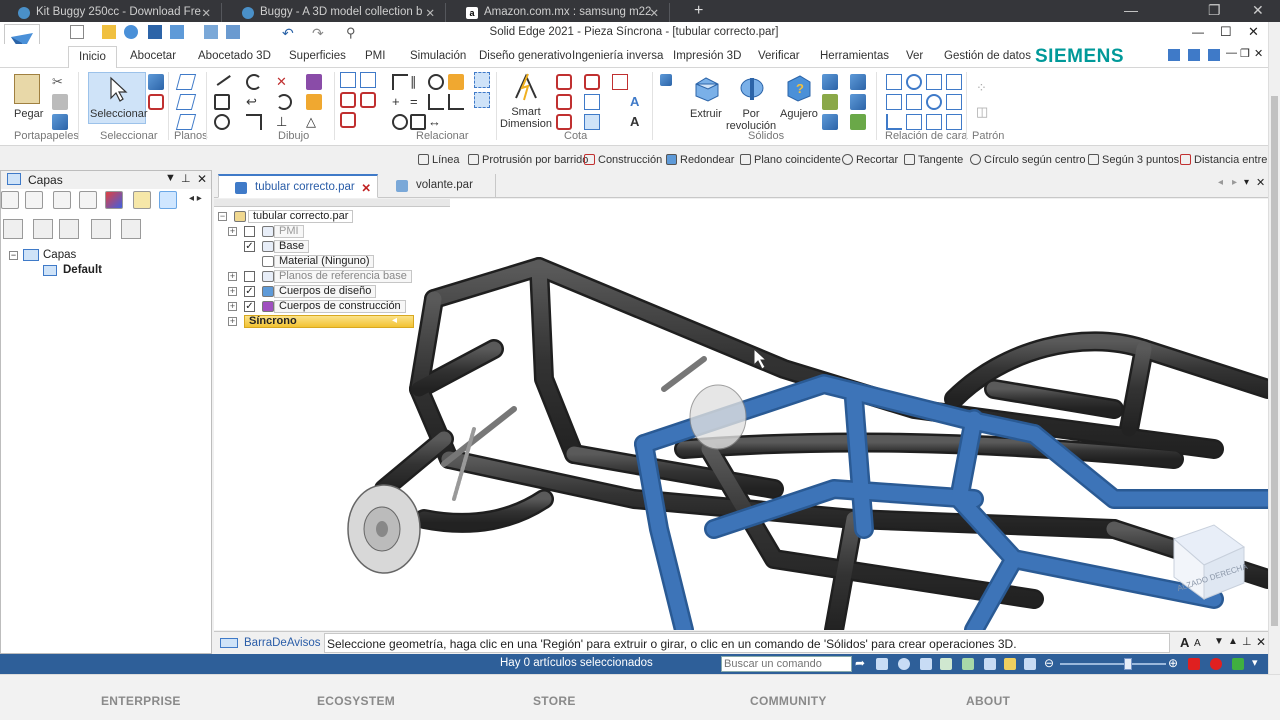 The width and height of the screenshot is (1280, 720). I want to click on download-icon, so click(1238, 664).